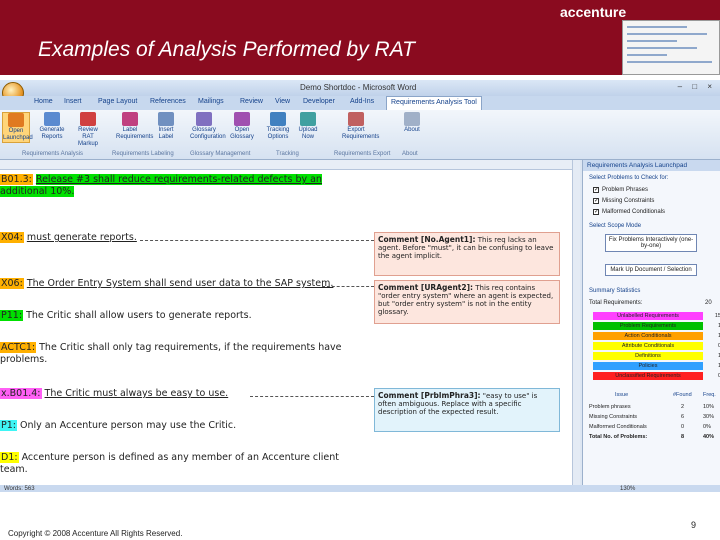 The height and width of the screenshot is (540, 720). I want to click on label-requirements-button: Label Requirements, so click(134, 126).